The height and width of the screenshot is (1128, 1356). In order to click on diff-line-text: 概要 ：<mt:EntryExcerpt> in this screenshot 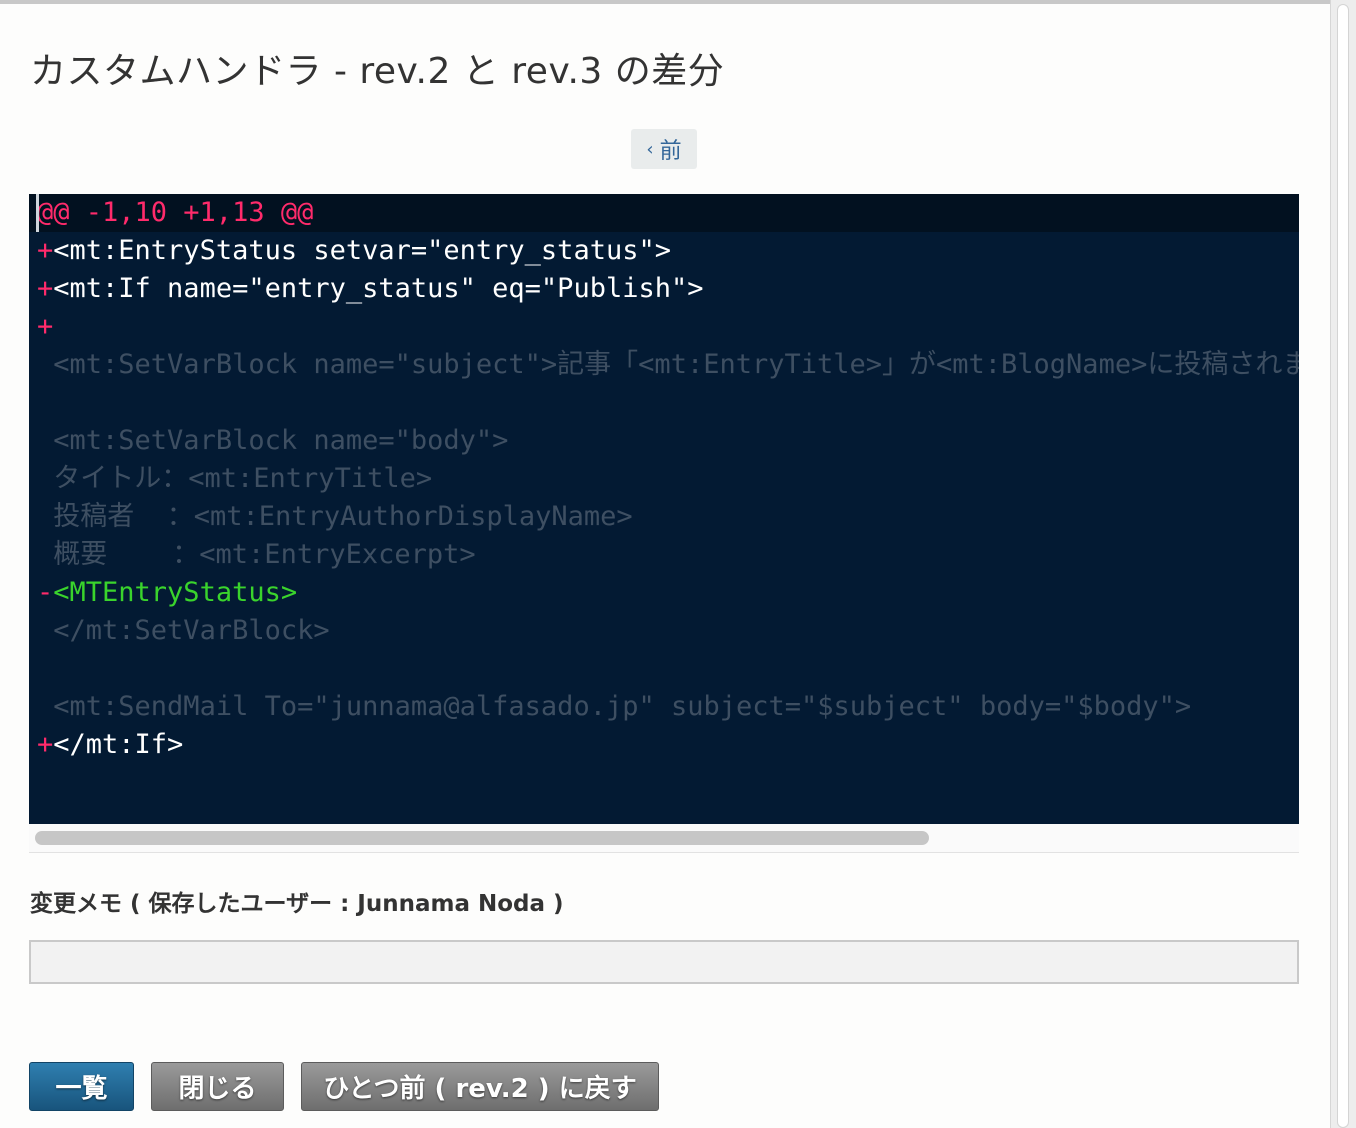, I will do `click(264, 554)`.